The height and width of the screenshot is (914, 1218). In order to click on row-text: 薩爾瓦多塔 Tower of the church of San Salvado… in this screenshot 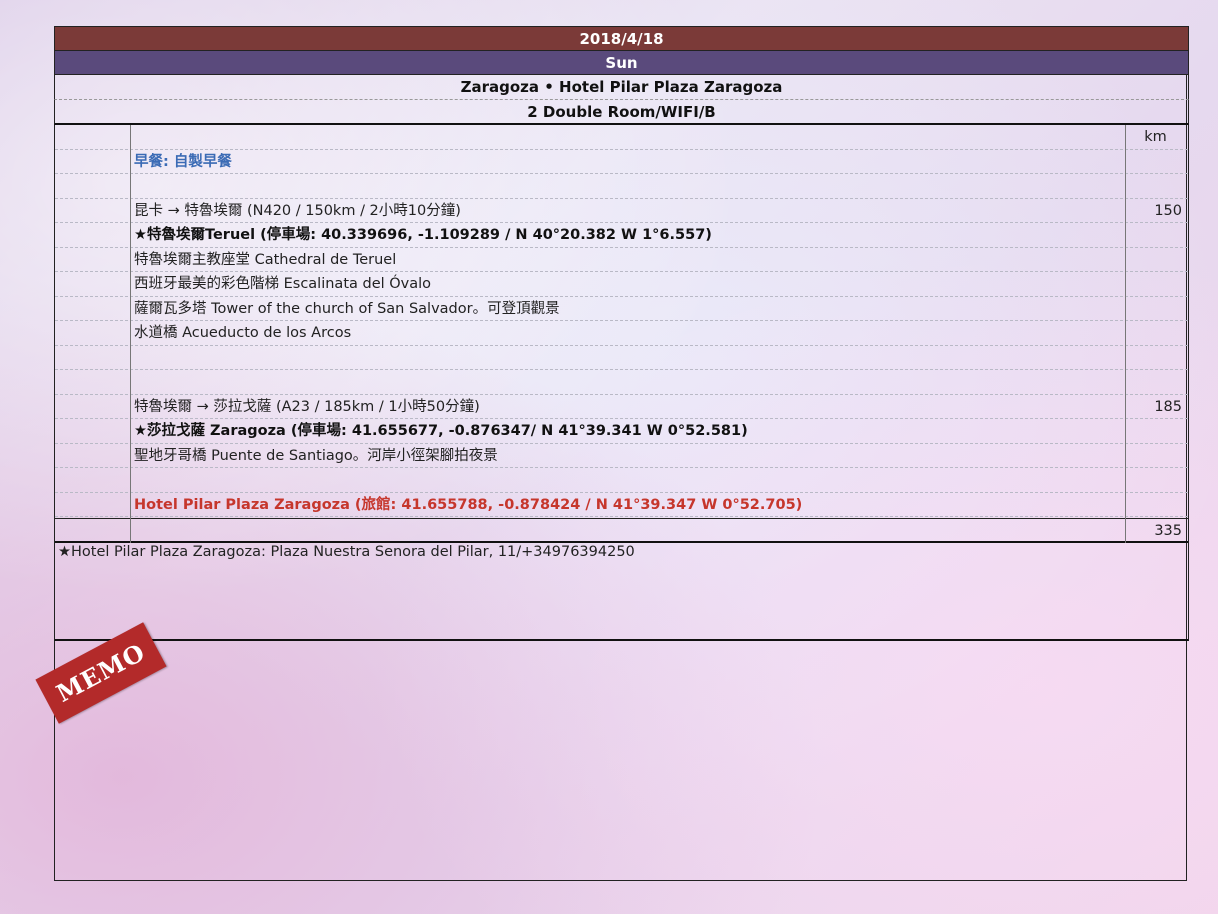, I will do `click(347, 308)`.